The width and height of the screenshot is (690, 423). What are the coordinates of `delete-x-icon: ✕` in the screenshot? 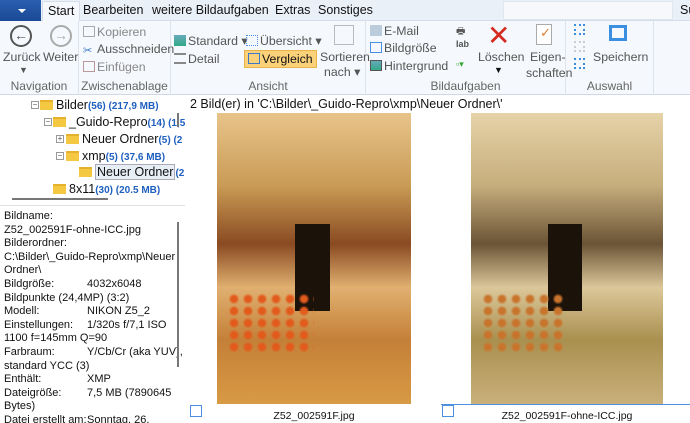 It's located at (499, 35).